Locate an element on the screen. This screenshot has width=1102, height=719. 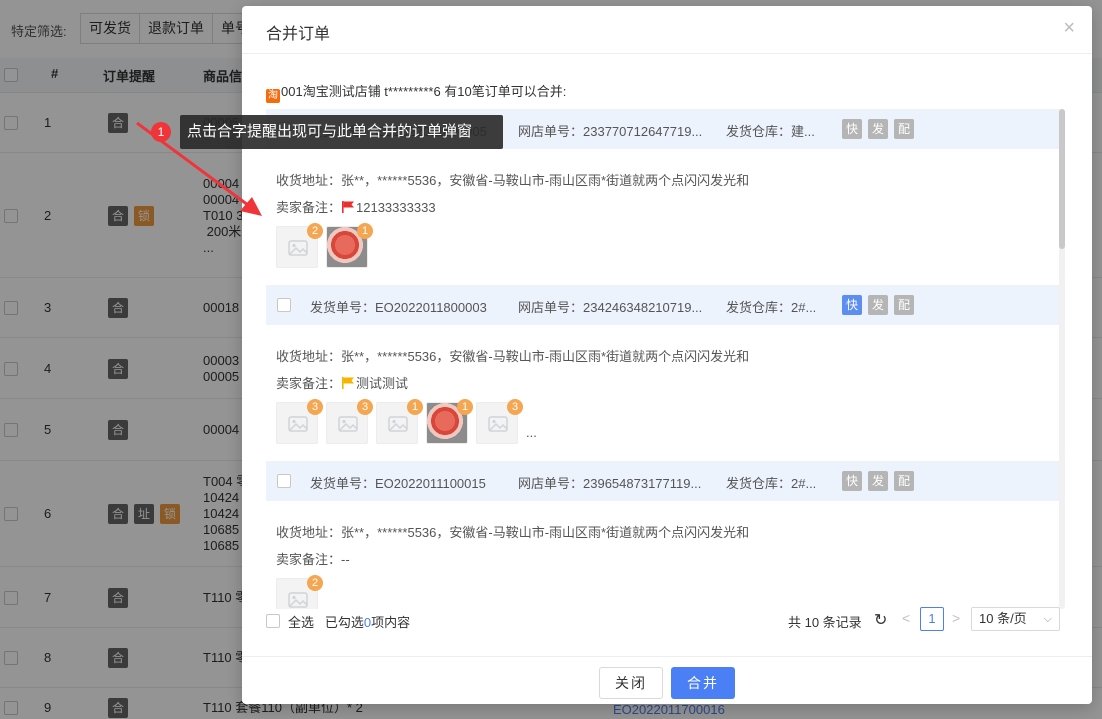
annotation-arrow is located at coordinates (199, 168).